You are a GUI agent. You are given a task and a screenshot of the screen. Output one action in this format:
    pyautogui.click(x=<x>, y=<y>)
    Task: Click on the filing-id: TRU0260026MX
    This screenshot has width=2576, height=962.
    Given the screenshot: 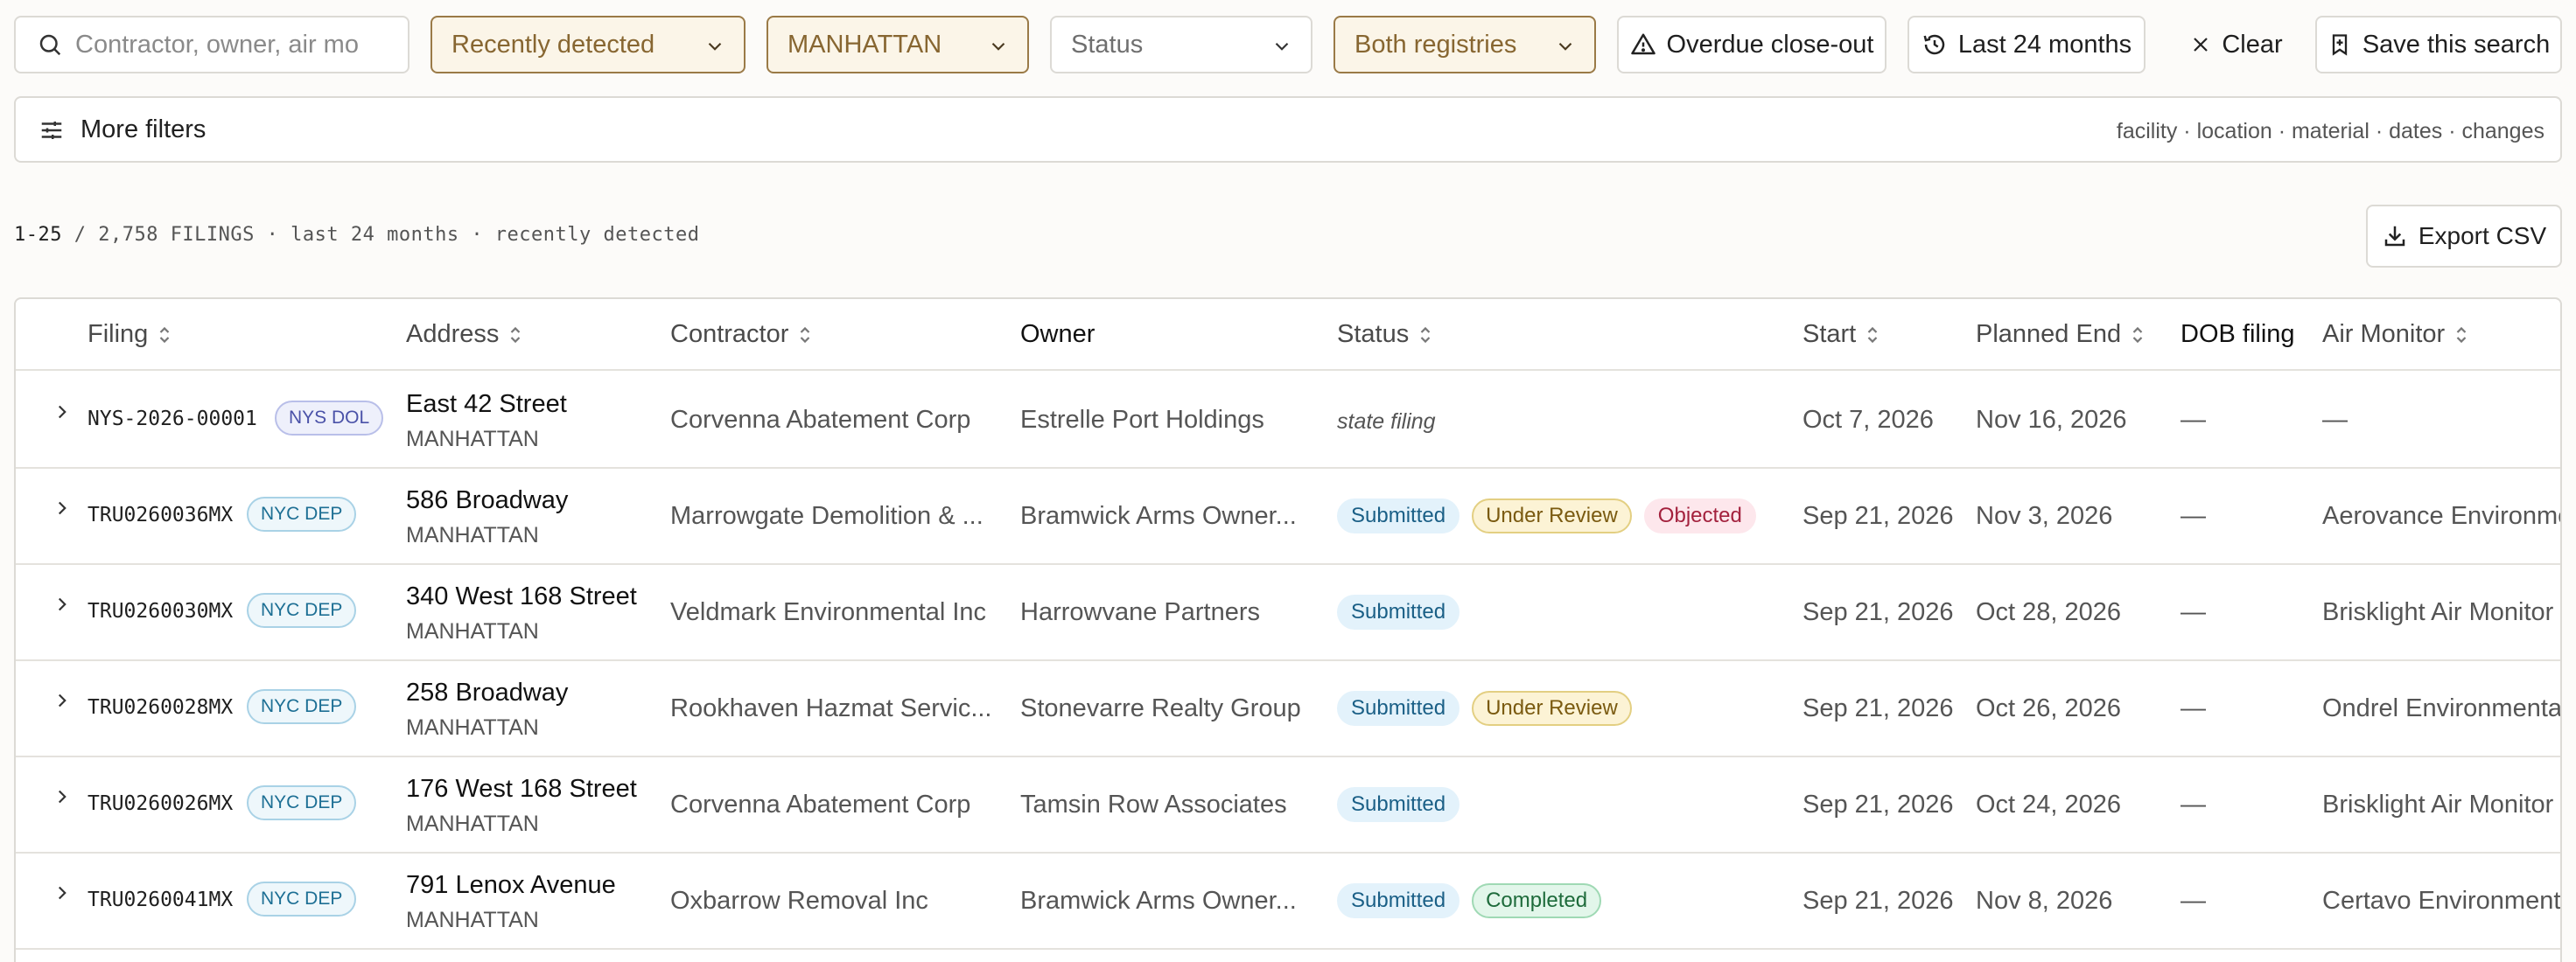 What is the action you would take?
    pyautogui.click(x=160, y=803)
    